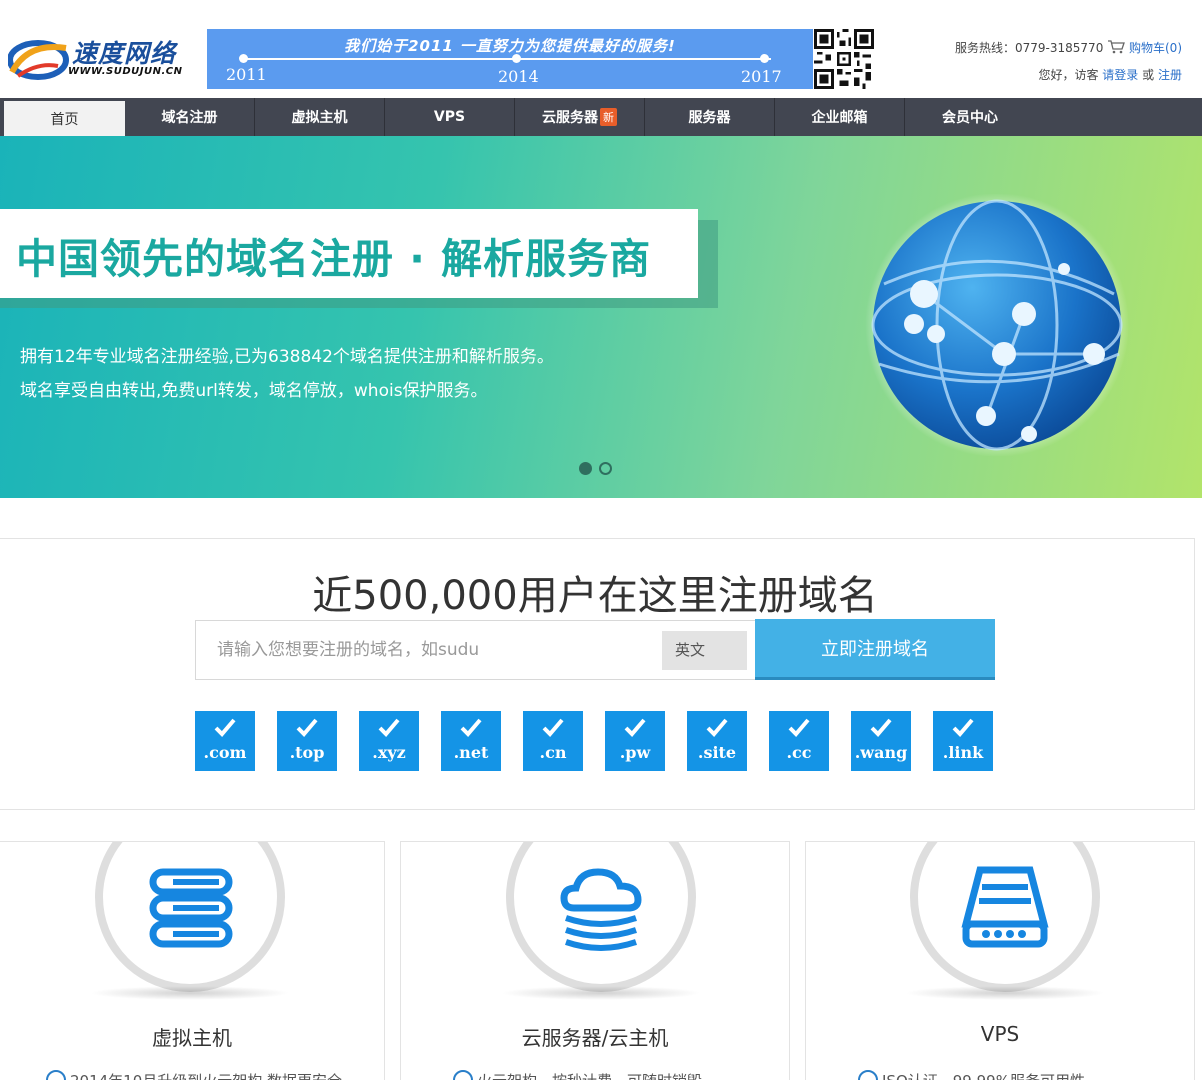 The height and width of the screenshot is (1080, 1202). What do you see at coordinates (970, 117) in the screenshot?
I see `nav-item-member: 会员中心` at bounding box center [970, 117].